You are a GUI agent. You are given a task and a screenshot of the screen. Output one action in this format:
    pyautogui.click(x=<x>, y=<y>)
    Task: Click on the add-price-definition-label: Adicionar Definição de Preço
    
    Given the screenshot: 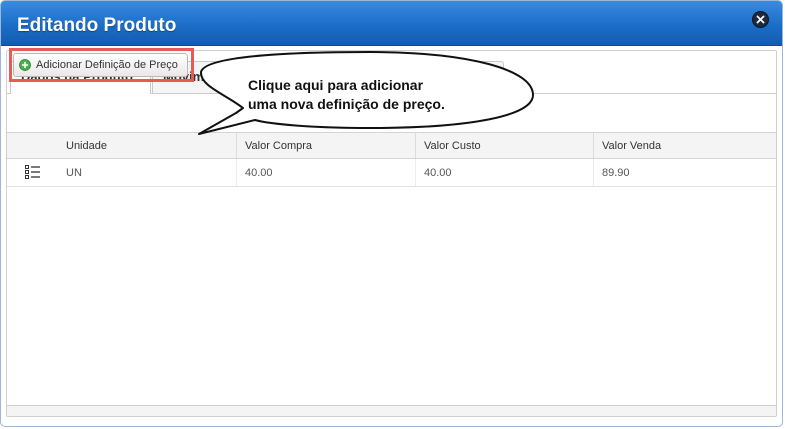 What is the action you would take?
    pyautogui.click(x=107, y=65)
    